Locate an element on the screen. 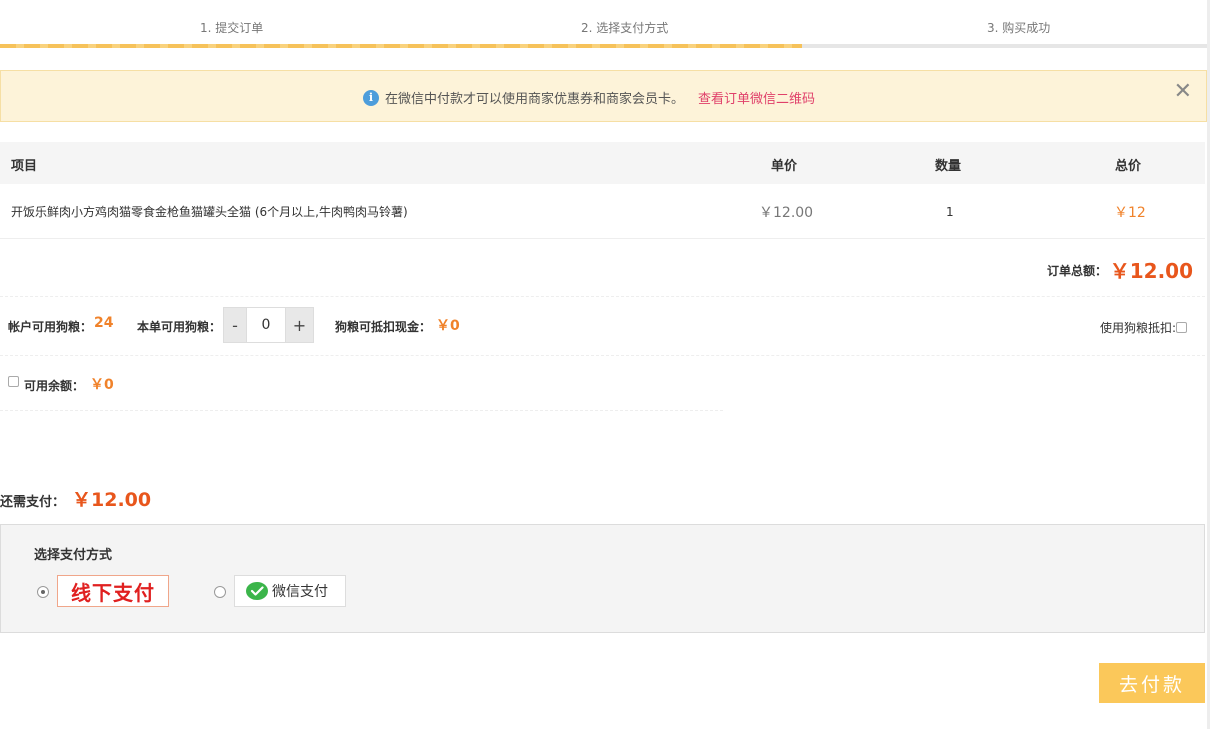 The image size is (1210, 729). amount-due-value: ￥12.00 is located at coordinates (112, 500).